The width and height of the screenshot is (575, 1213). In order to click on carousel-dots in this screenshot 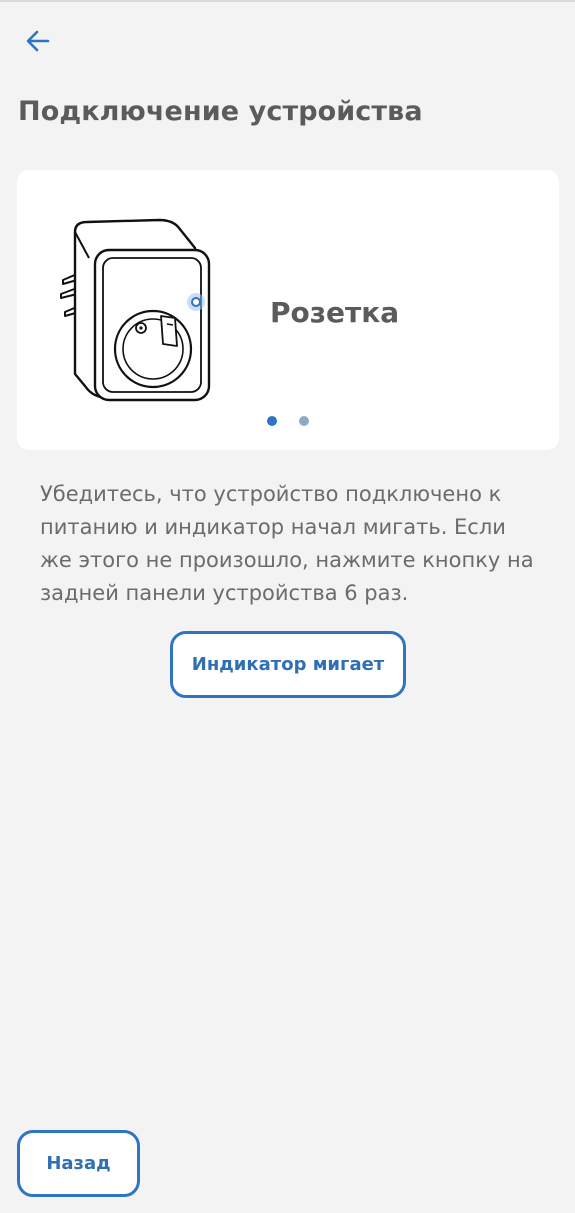, I will do `click(288, 421)`.